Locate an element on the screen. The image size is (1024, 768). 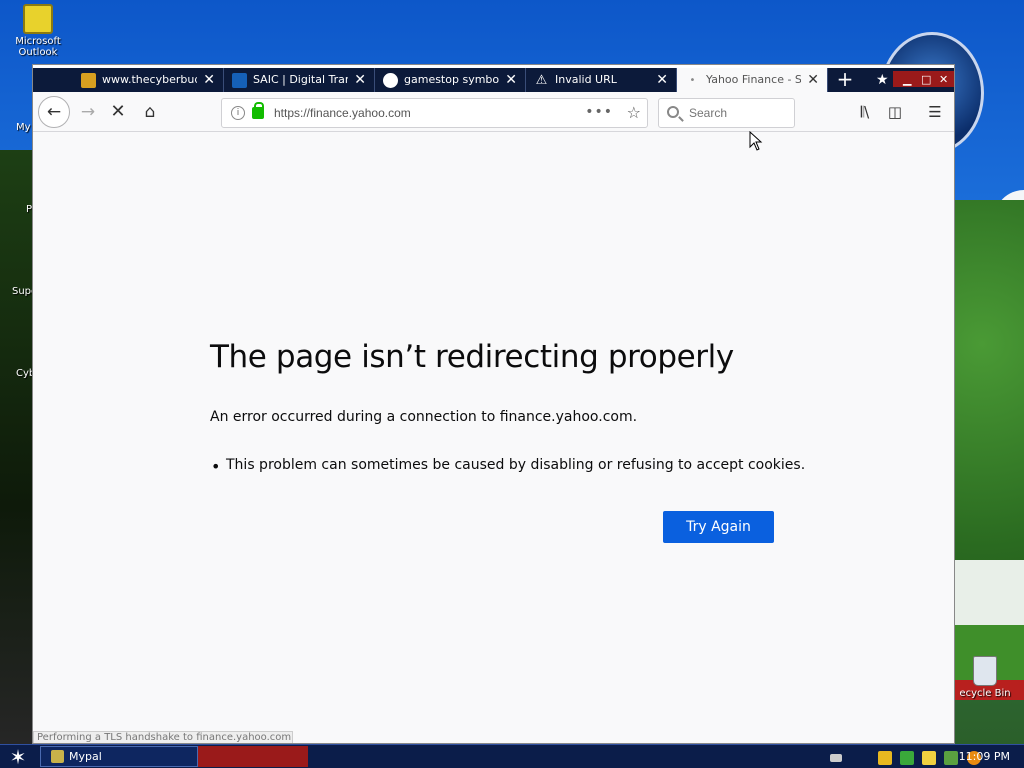
desktop-icon-label: My is located at coordinates (23, 127).